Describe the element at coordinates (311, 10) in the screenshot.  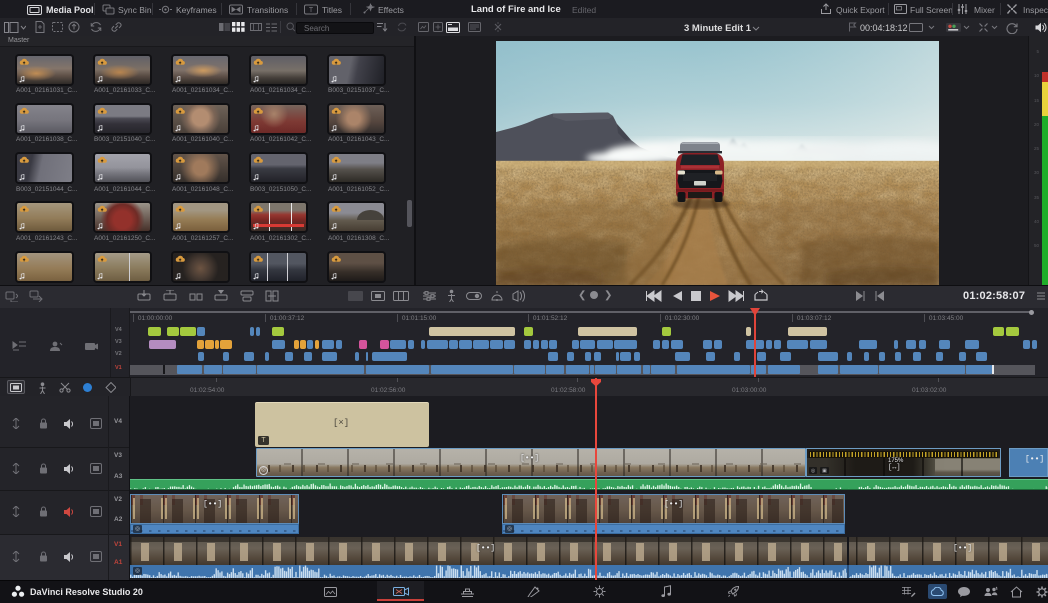
I see `svg-text: T` at that location.